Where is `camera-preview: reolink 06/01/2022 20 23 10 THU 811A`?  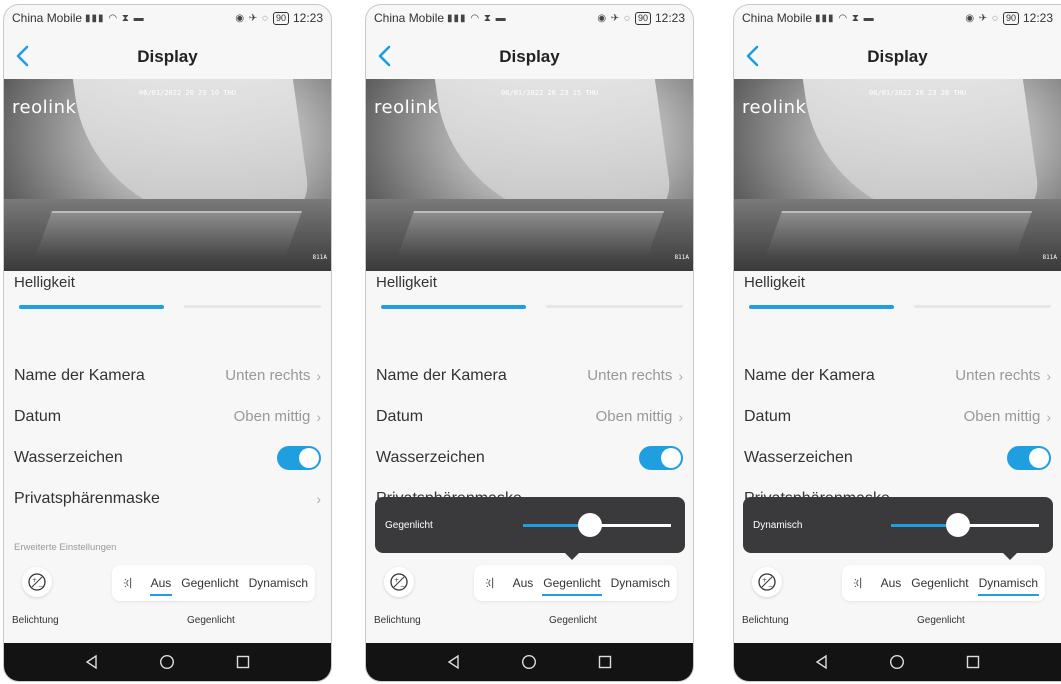 camera-preview: reolink 06/01/2022 20 23 10 THU 811A is located at coordinates (167, 175).